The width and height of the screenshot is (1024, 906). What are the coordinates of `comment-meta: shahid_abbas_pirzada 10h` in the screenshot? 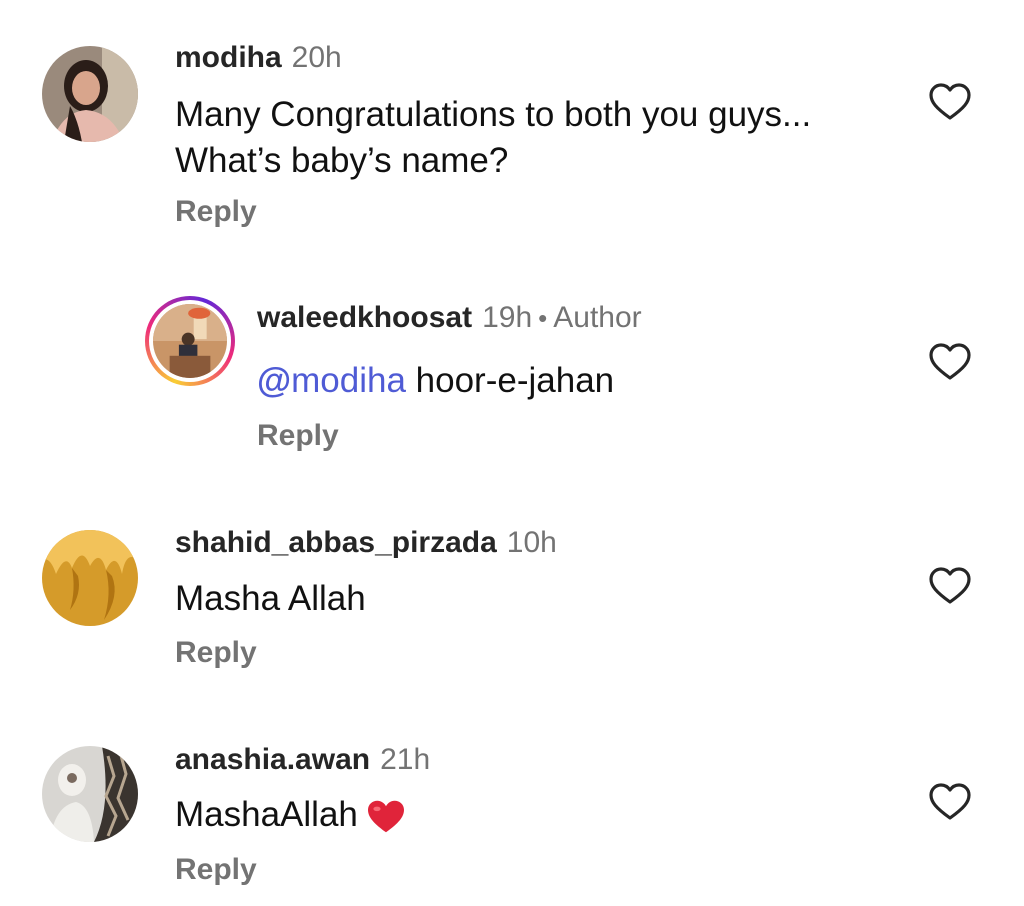 It's located at (366, 543).